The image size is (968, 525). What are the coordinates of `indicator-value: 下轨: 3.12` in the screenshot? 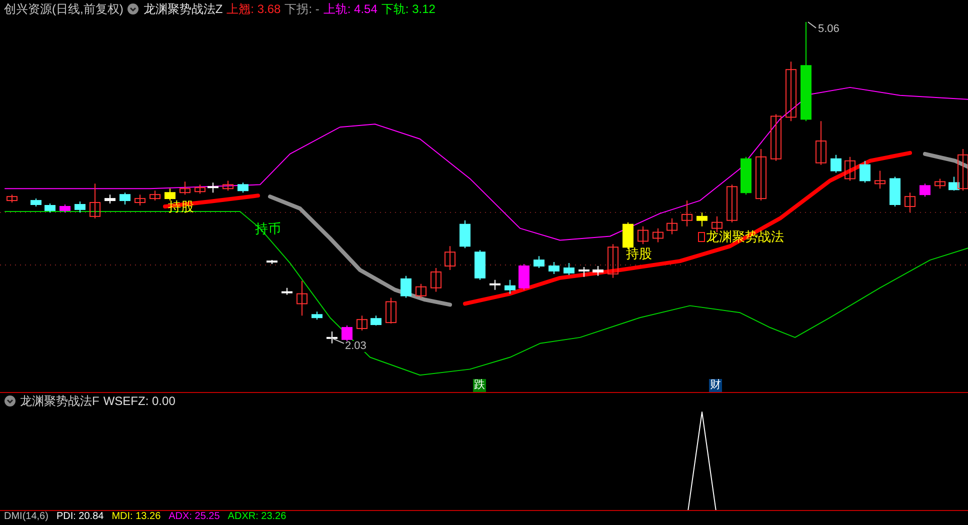 It's located at (408, 9).